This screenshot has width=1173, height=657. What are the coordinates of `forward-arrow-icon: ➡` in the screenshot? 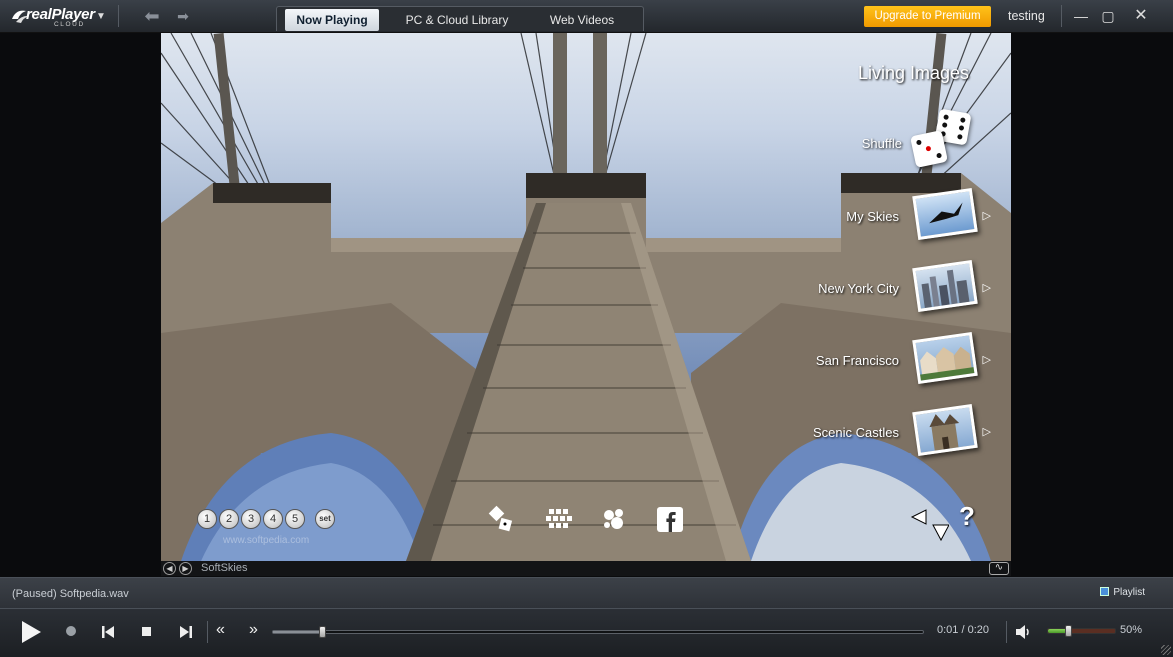 It's located at (183, 16).